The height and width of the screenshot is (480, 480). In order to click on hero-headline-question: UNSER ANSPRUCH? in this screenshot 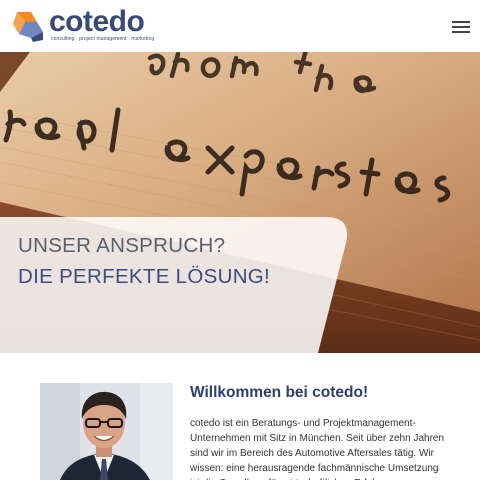, I will do `click(122, 245)`.